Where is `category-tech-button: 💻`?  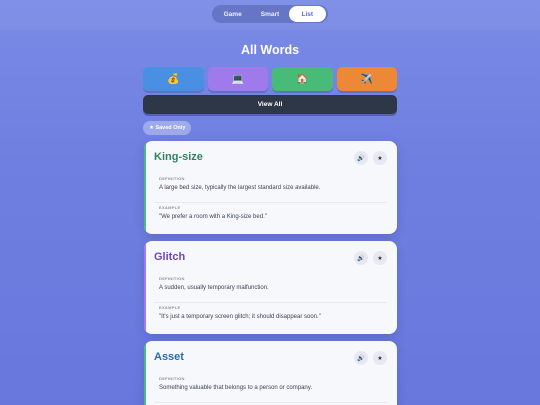 category-tech-button: 💻 is located at coordinates (237, 79).